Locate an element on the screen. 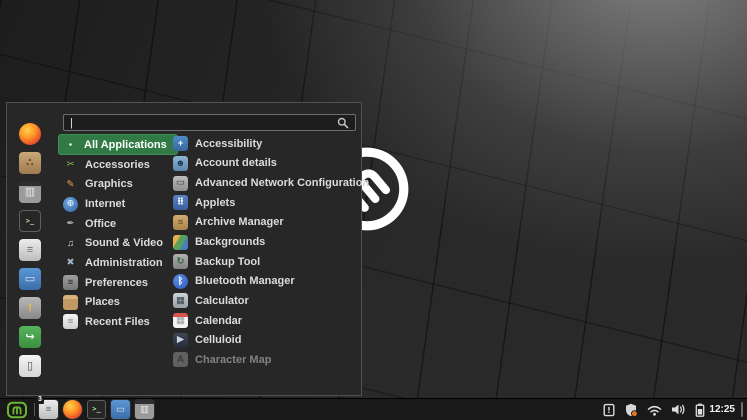 Image resolution: width=747 pixels, height=420 pixels. search-icon is located at coordinates (343, 123).